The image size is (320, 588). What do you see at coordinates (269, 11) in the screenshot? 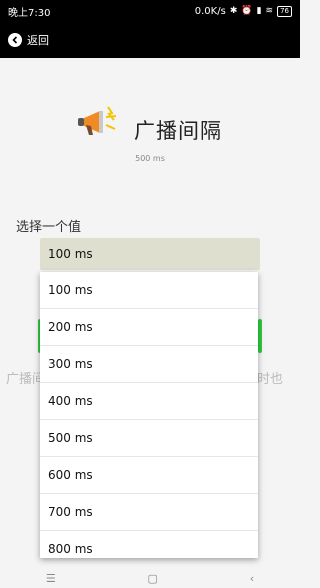
I see `wifi-icon: ≋` at bounding box center [269, 11].